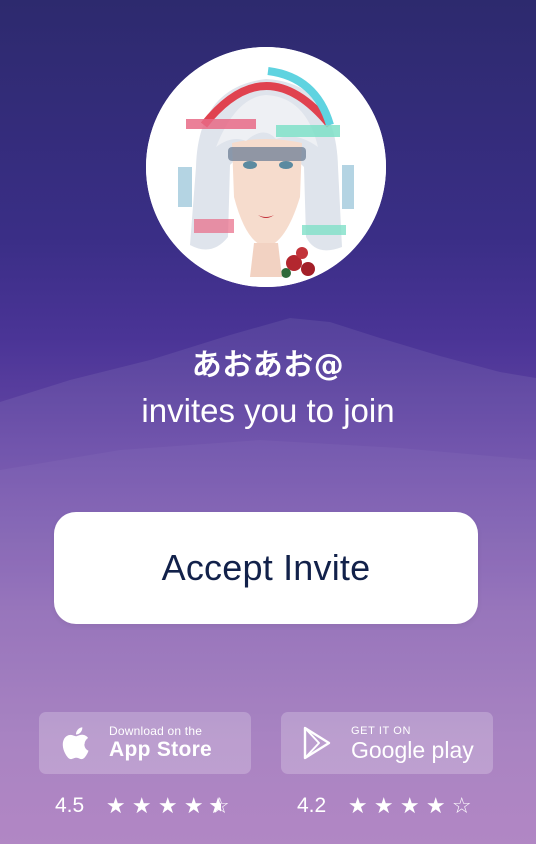 This screenshot has height=844, width=536. I want to click on google-play-badge: GET IT ON Google play, so click(387, 743).